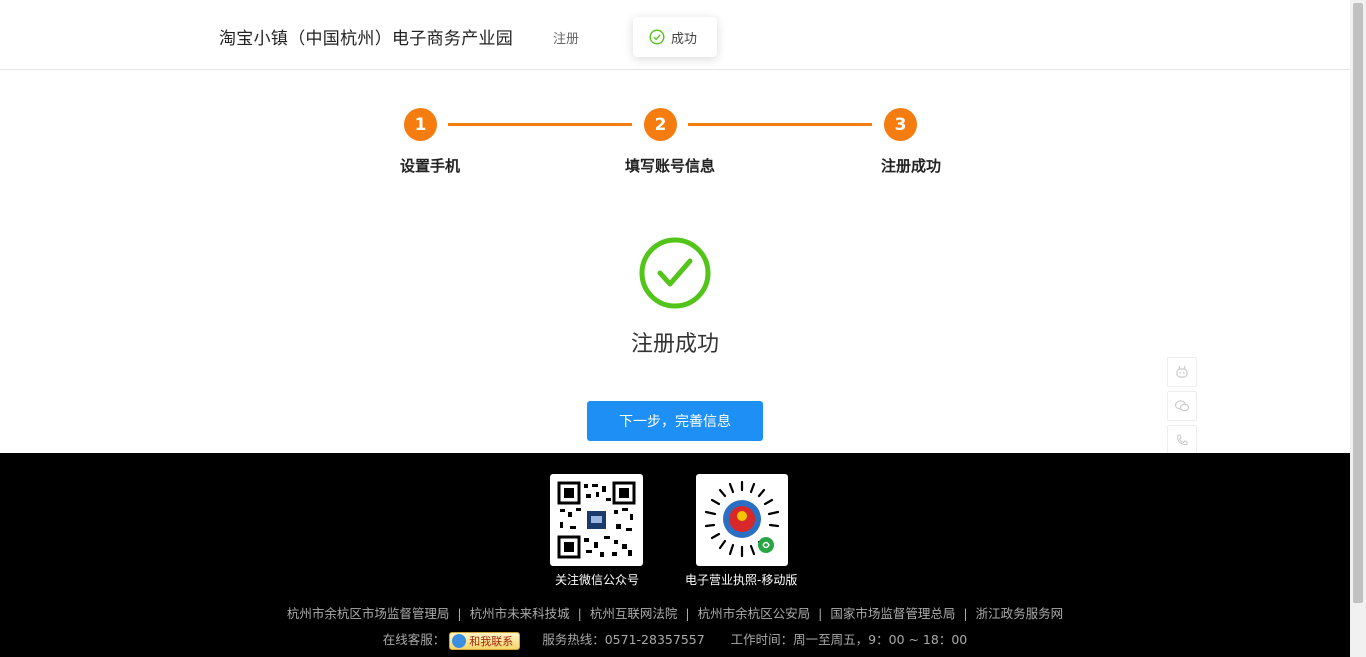 Image resolution: width=1366 pixels, height=657 pixels. Describe the element at coordinates (670, 166) in the screenshot. I see `step-2-label: 填写账号信息` at that location.